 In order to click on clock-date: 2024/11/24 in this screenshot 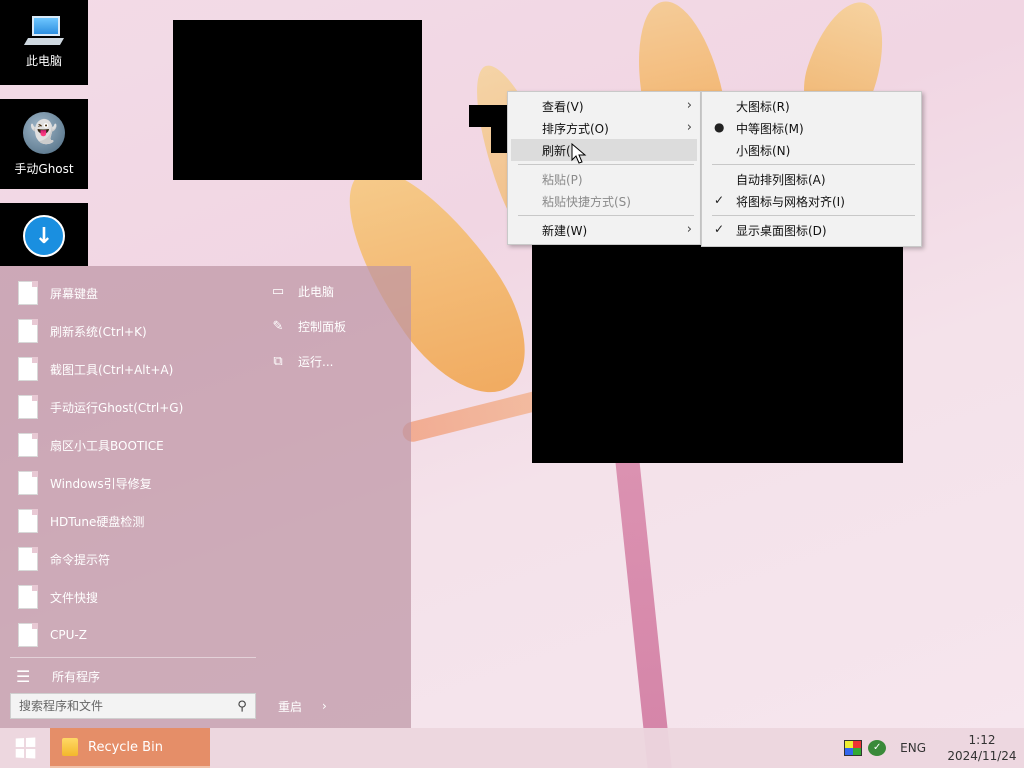, I will do `click(982, 756)`.